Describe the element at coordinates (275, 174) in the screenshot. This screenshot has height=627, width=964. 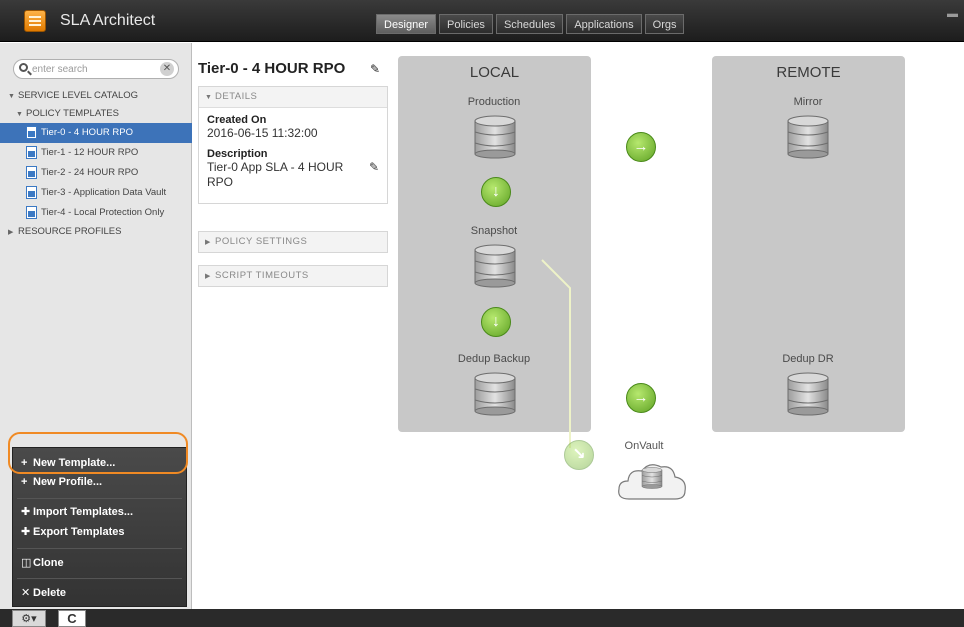
I see `description-value: Tier-0 App SLA - 4 HOUR RPO` at that location.